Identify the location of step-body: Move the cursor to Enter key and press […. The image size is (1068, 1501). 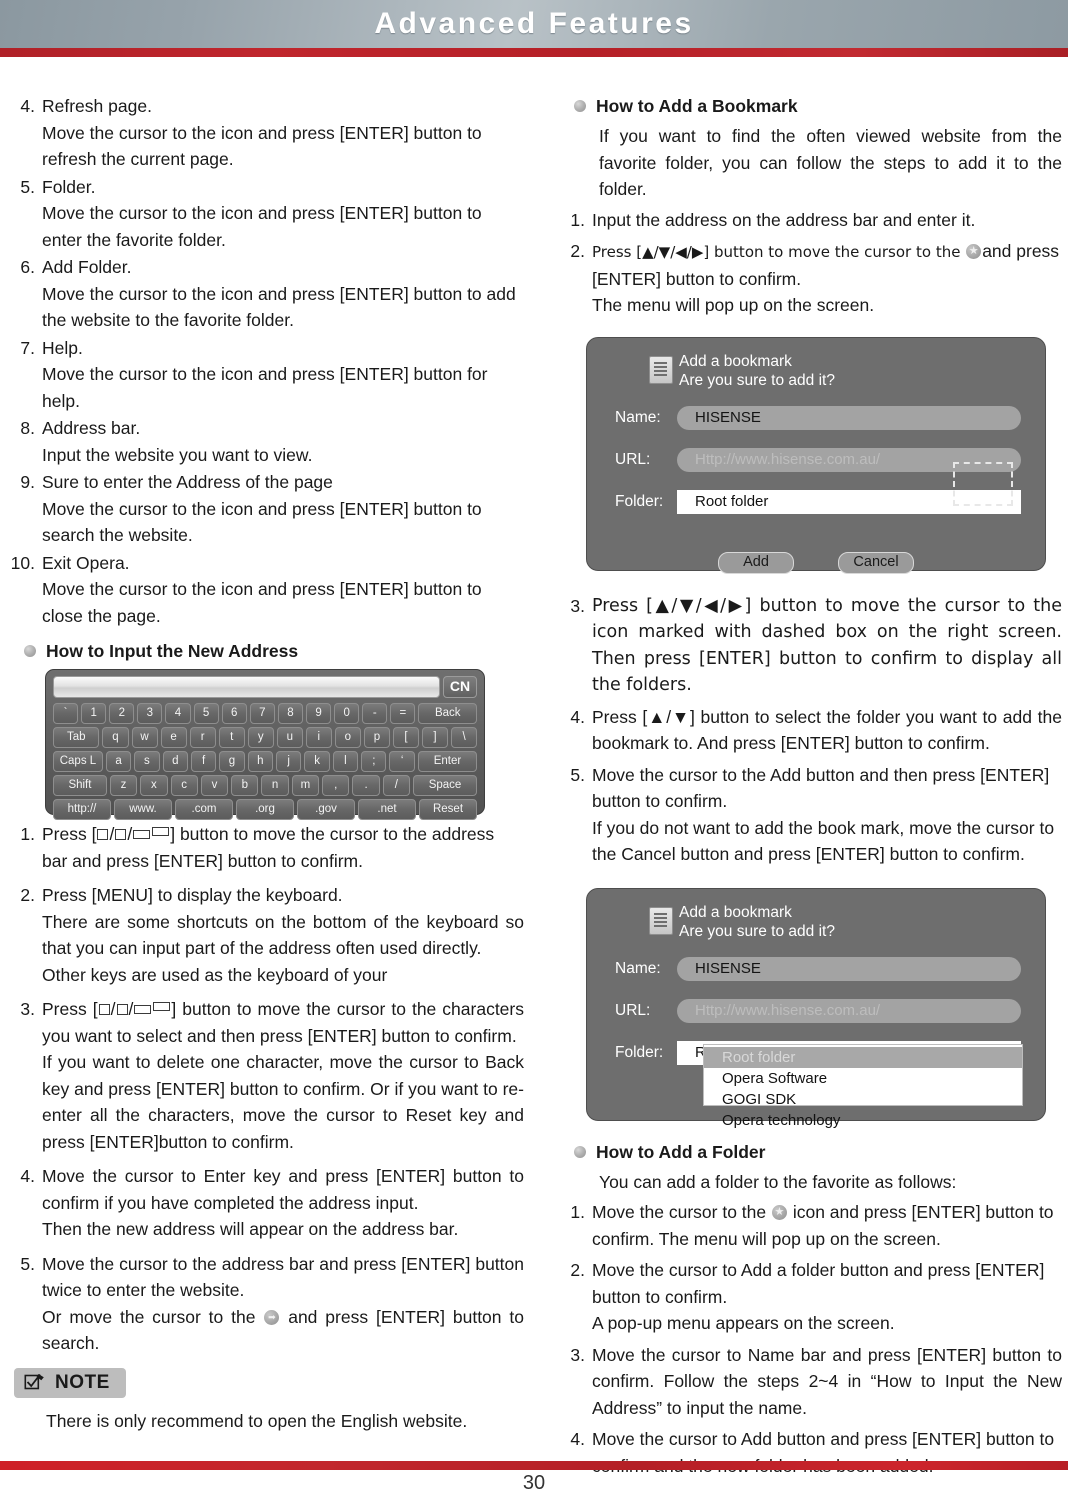
(283, 1203).